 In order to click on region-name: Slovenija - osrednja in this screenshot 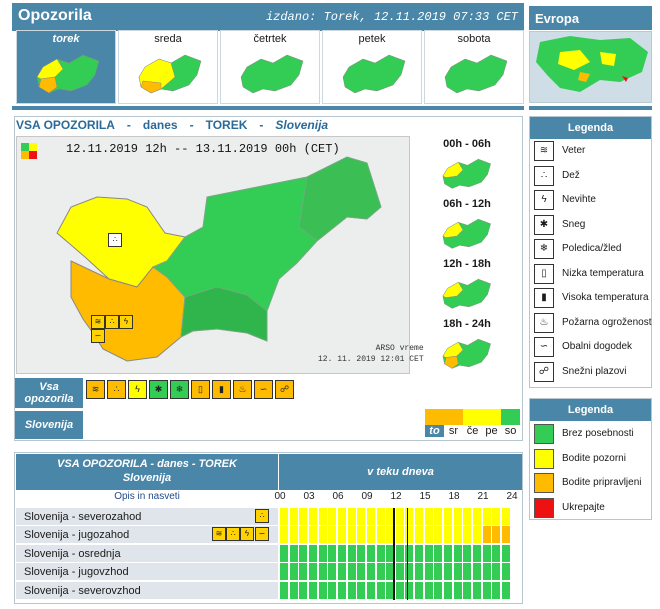, I will do `click(72, 554)`.